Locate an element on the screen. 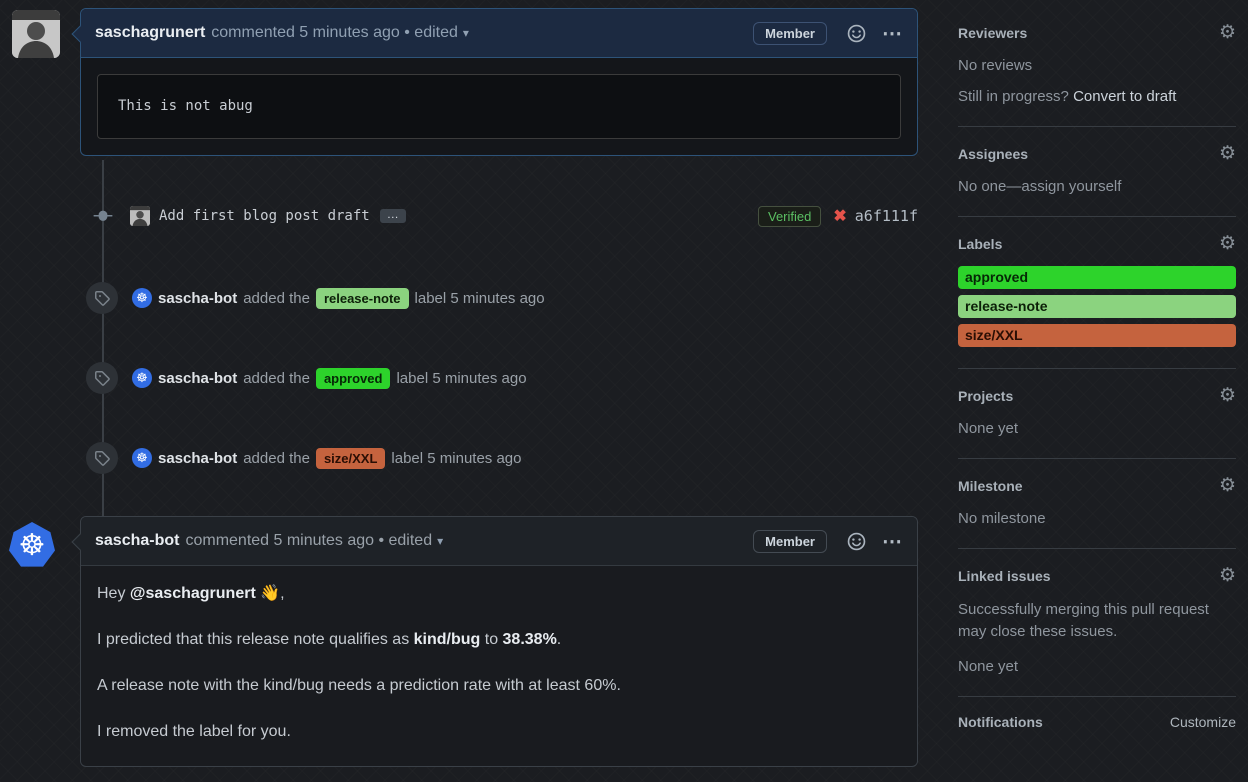 Image resolution: width=1248 pixels, height=782 pixels. milestone-empty-text: No milestone is located at coordinates (1002, 518).